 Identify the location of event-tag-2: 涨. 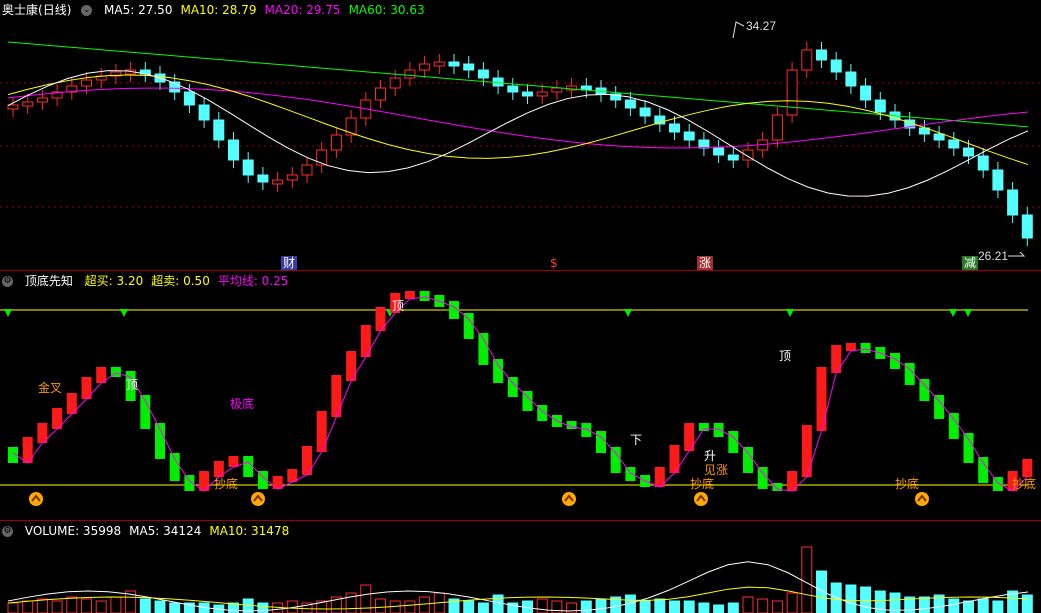
(705, 263).